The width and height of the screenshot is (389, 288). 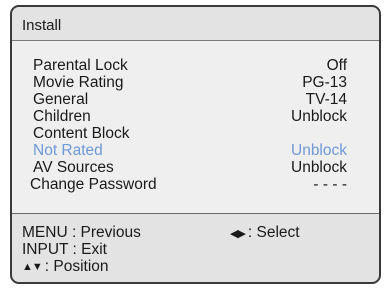 What do you see at coordinates (195, 99) in the screenshot?
I see `menu-item-general: General TV-14` at bounding box center [195, 99].